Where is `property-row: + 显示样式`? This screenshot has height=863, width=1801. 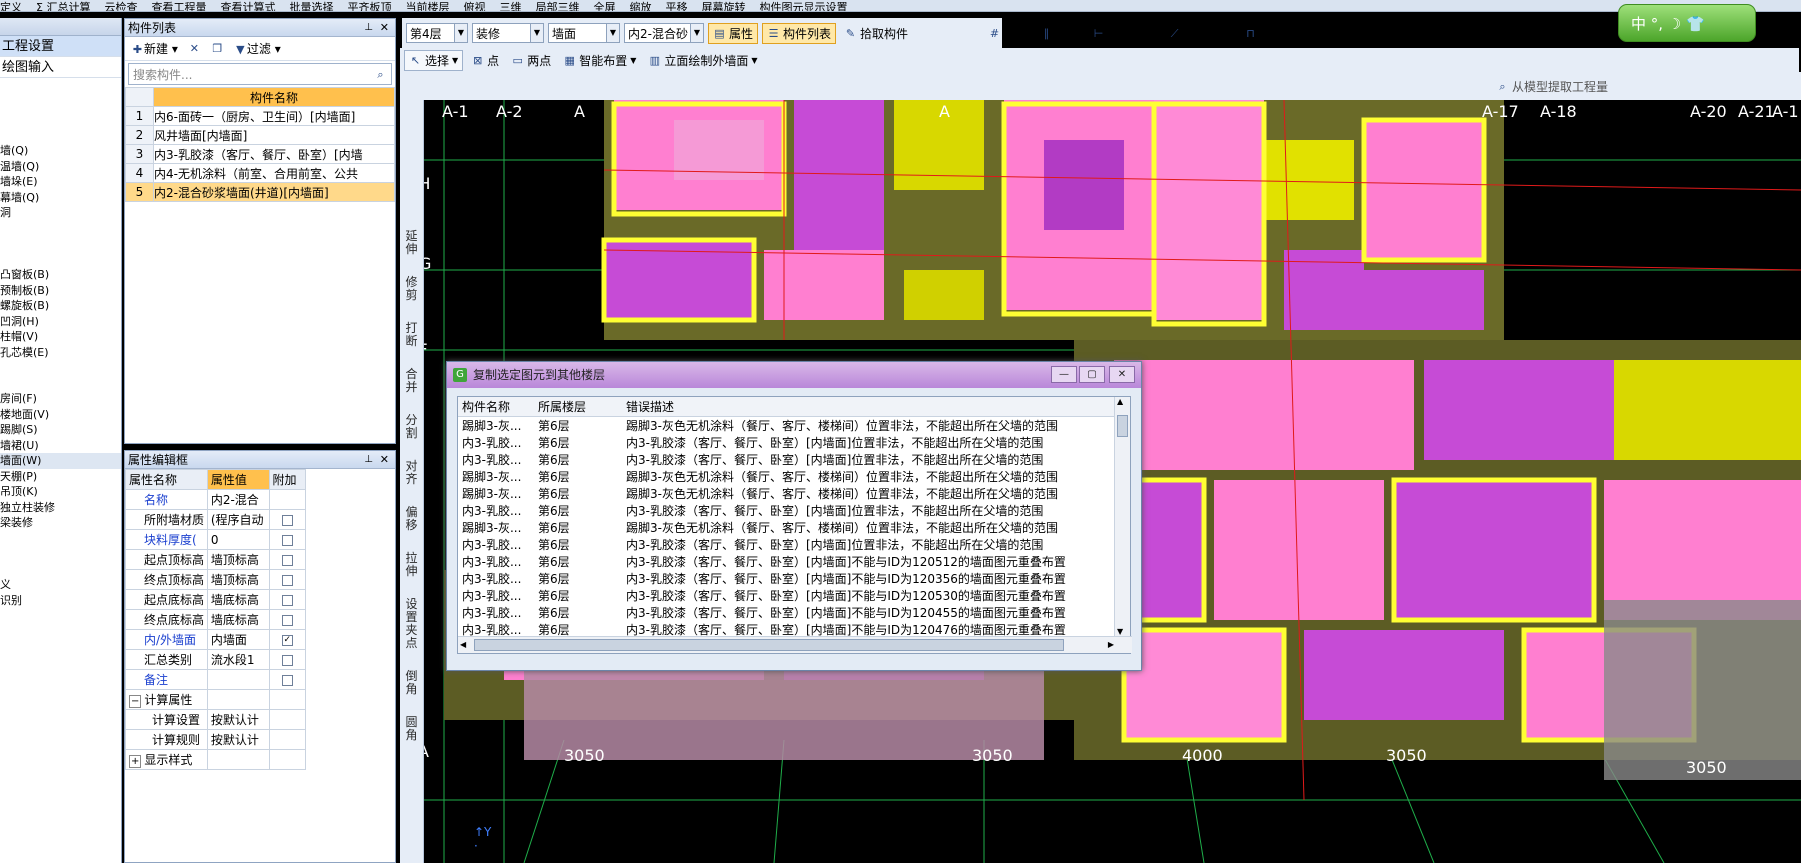
property-row: + 显示样式 is located at coordinates (215, 759).